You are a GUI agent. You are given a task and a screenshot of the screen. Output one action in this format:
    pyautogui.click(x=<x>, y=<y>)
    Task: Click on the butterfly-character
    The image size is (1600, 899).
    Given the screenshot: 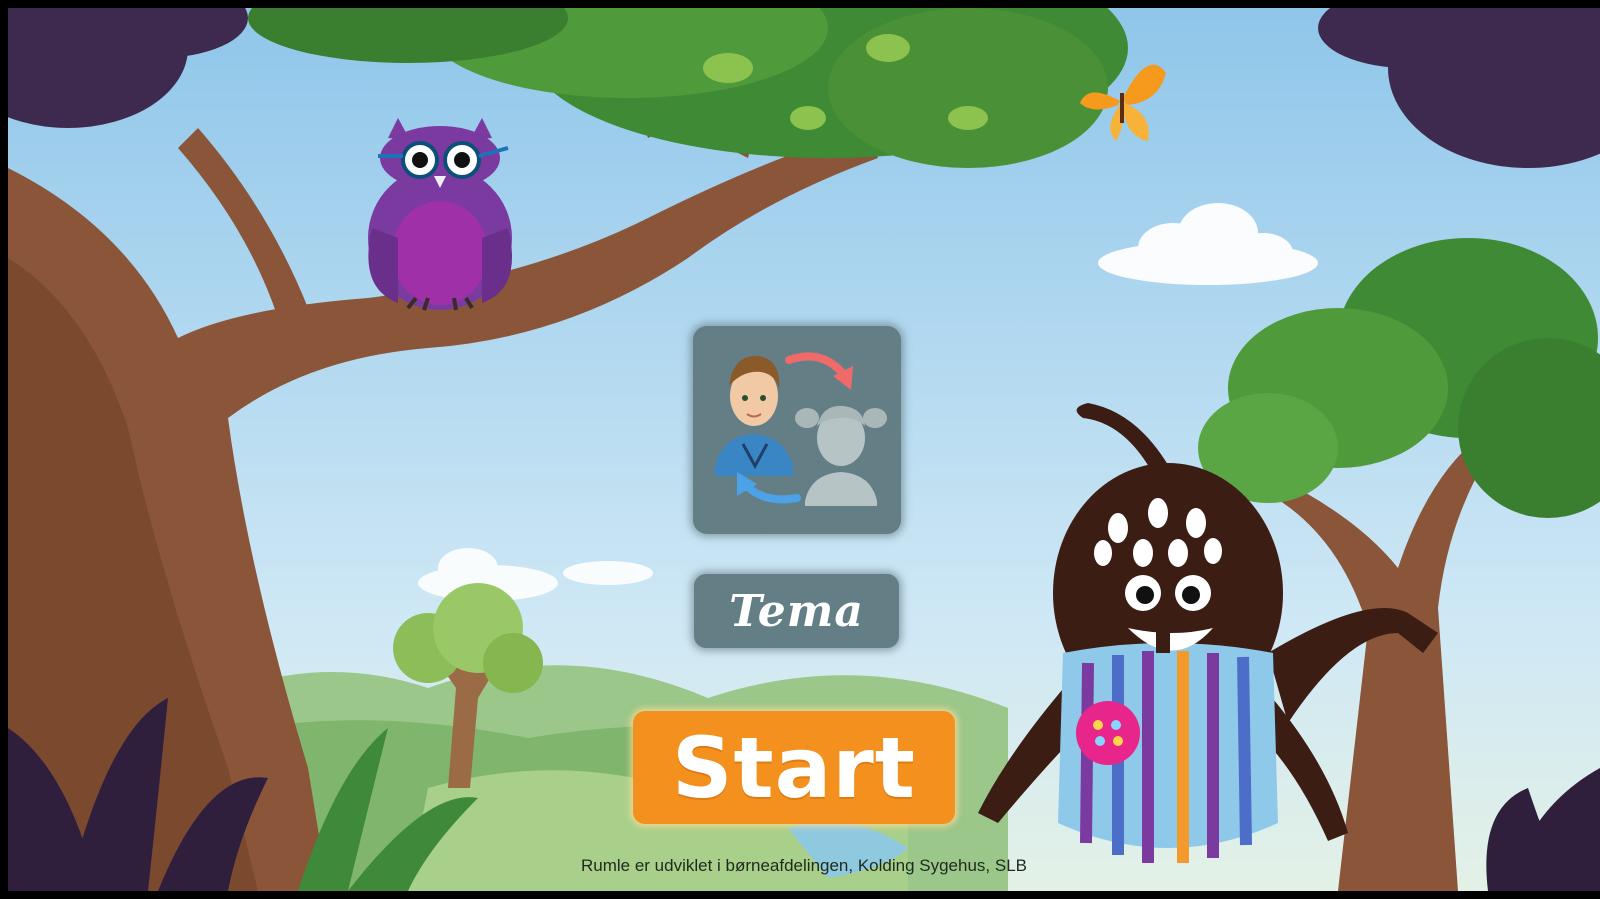 What is the action you would take?
    pyautogui.click(x=1123, y=102)
    